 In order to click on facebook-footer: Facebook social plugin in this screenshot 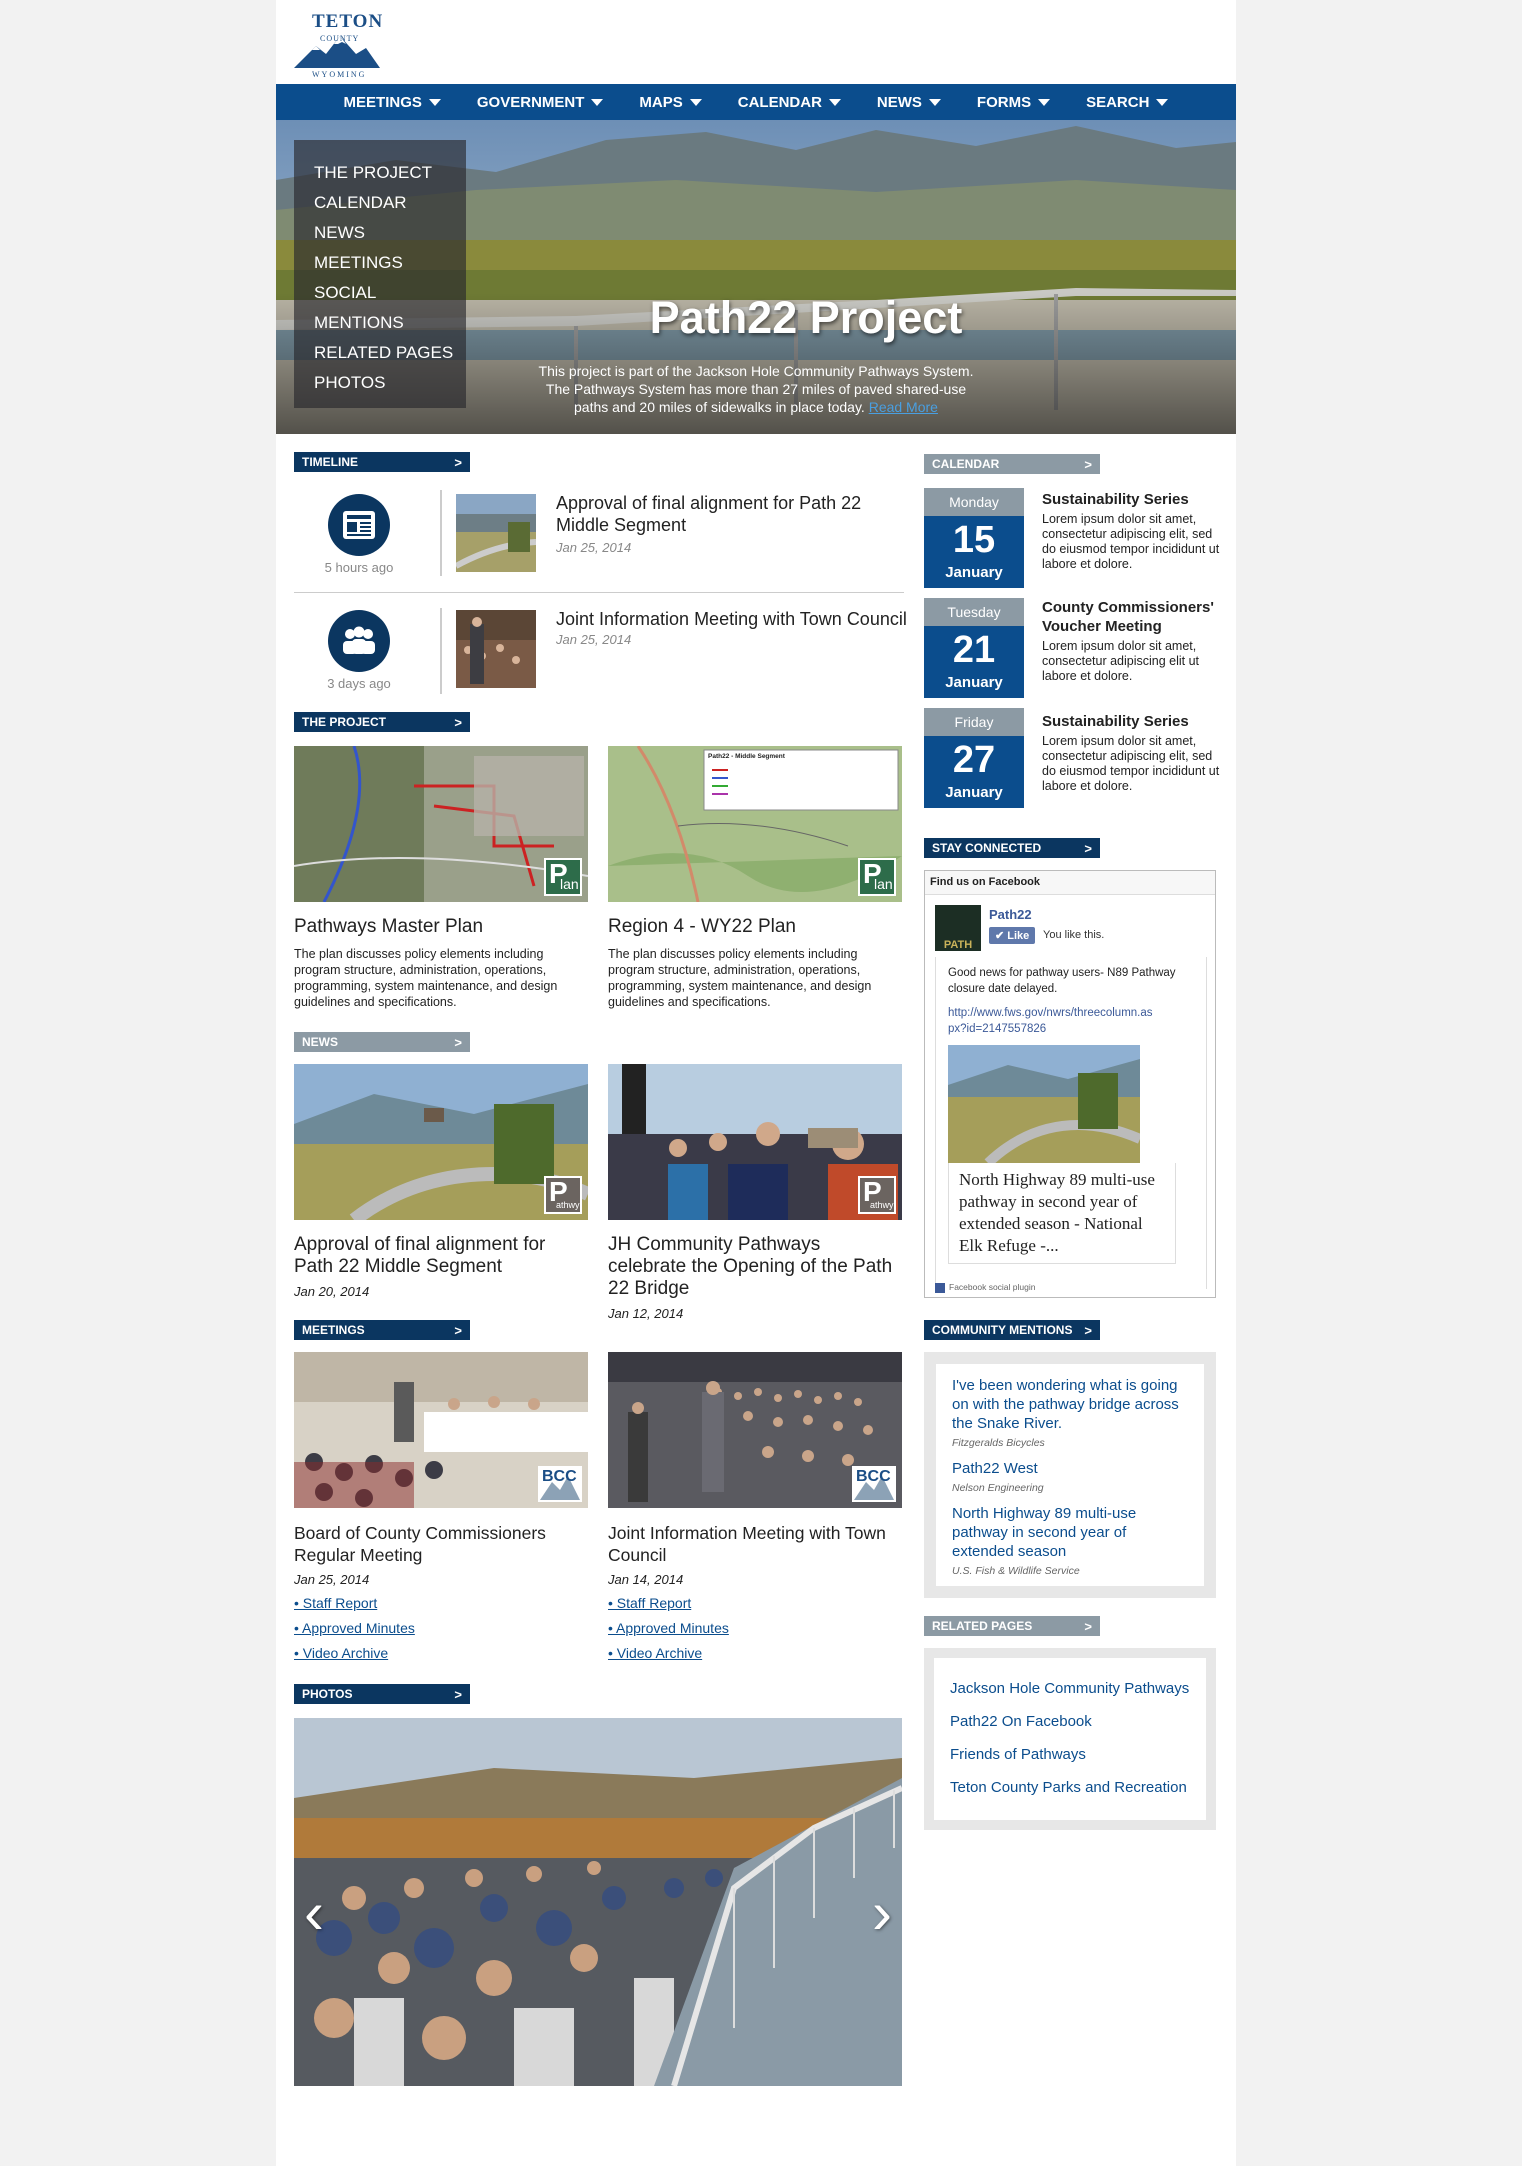, I will do `click(985, 1287)`.